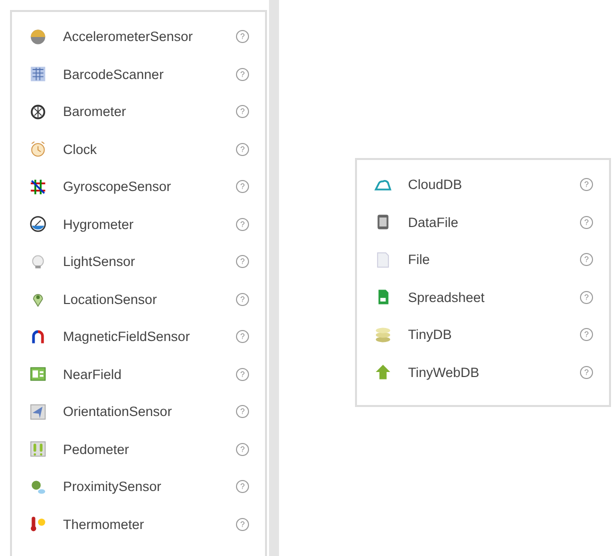 This screenshot has height=556, width=613. I want to click on gyroscope-icon, so click(38, 187).